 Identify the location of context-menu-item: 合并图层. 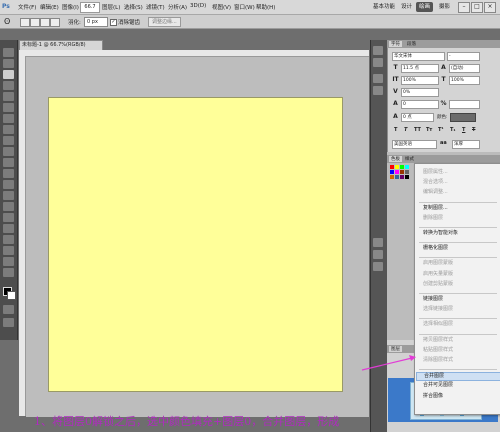
(458, 377).